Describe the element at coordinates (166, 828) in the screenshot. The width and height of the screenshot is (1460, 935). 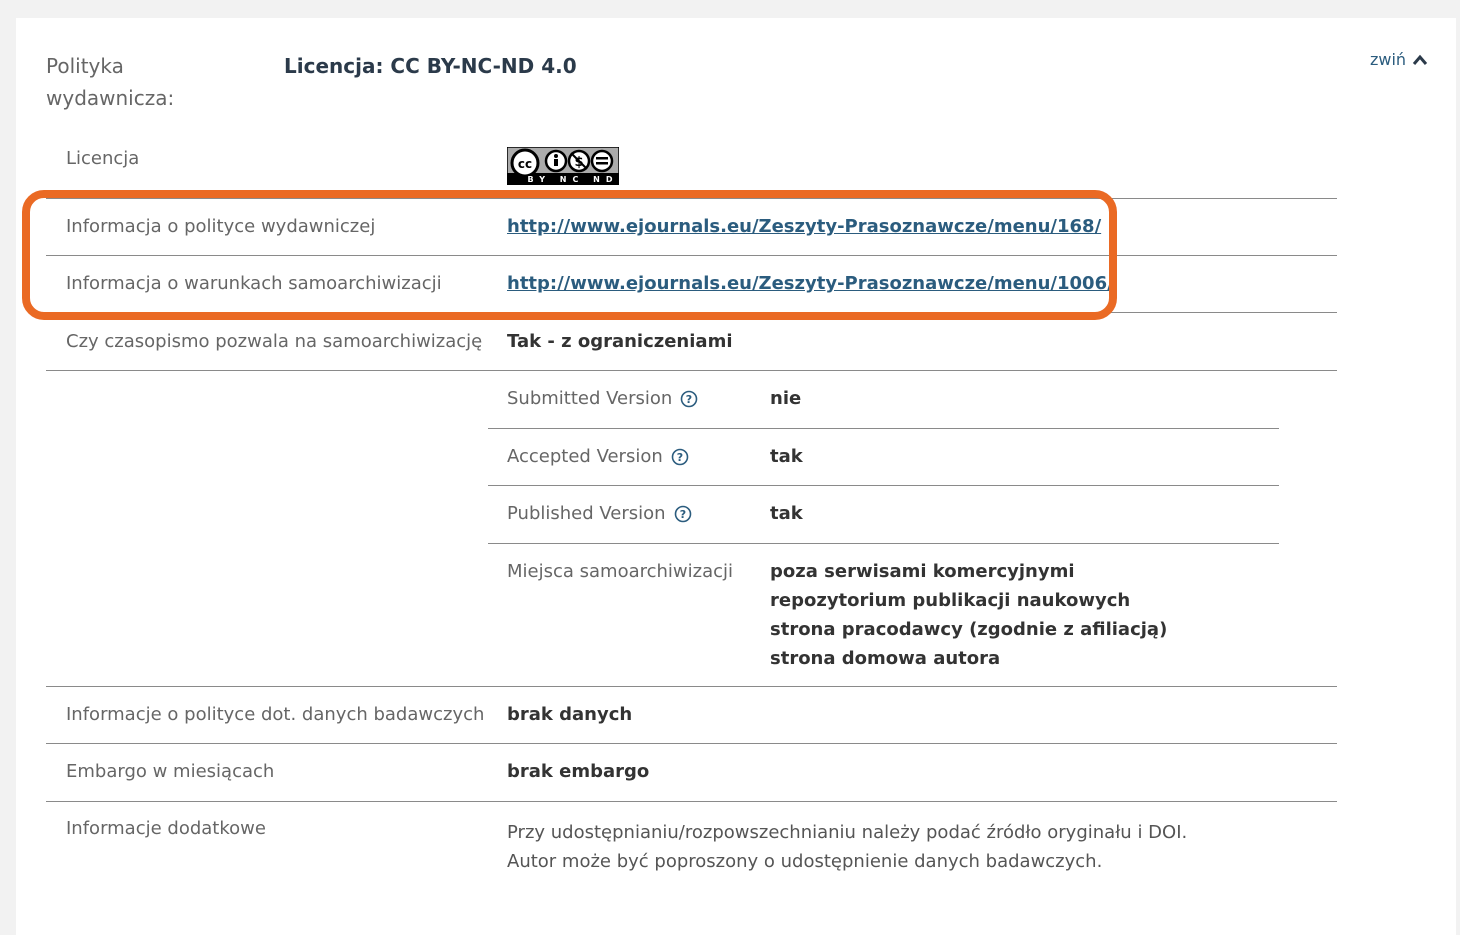
I see `additional-info-label: Informacje dodatkowe` at that location.